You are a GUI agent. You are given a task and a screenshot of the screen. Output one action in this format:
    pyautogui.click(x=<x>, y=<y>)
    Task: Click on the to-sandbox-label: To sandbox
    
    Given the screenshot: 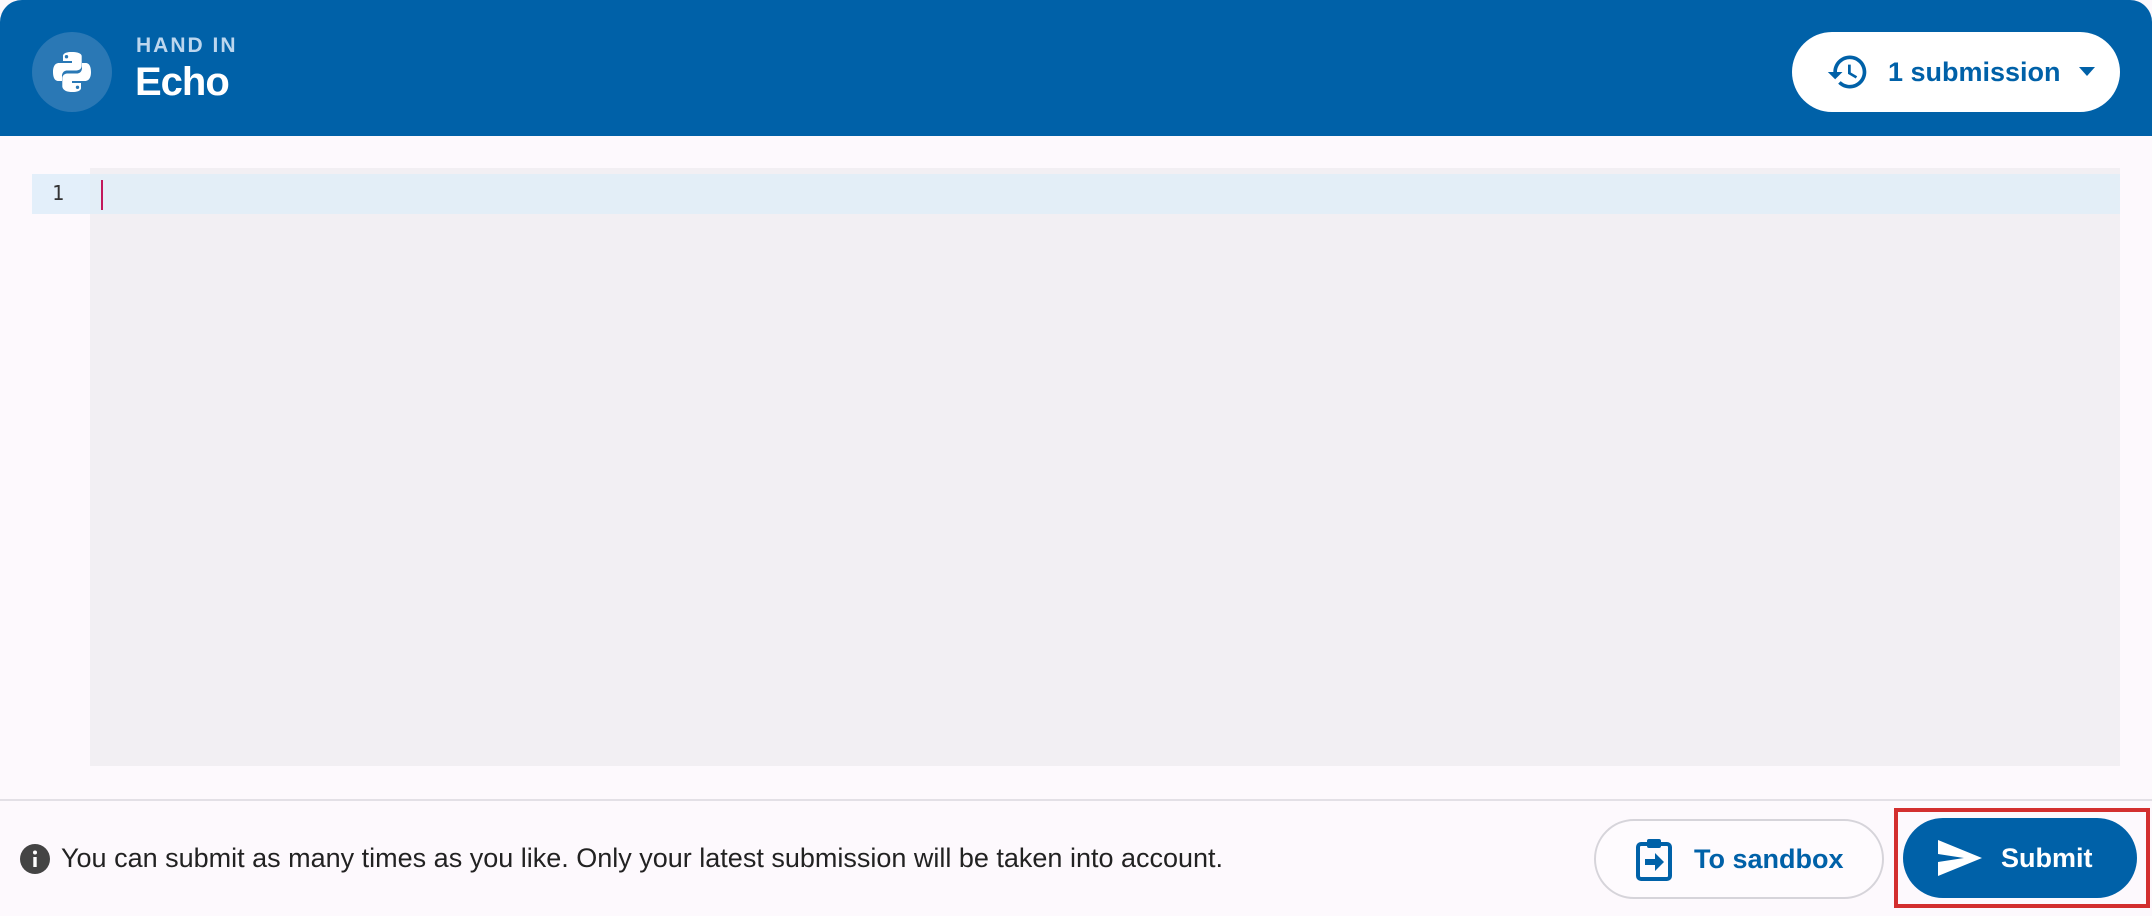 What is the action you would take?
    pyautogui.click(x=1769, y=858)
    